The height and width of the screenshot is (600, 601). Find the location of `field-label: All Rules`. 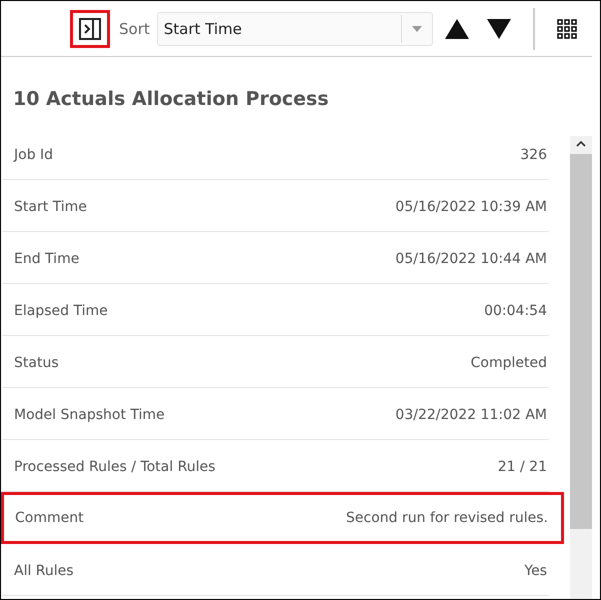

field-label: All Rules is located at coordinates (44, 570).